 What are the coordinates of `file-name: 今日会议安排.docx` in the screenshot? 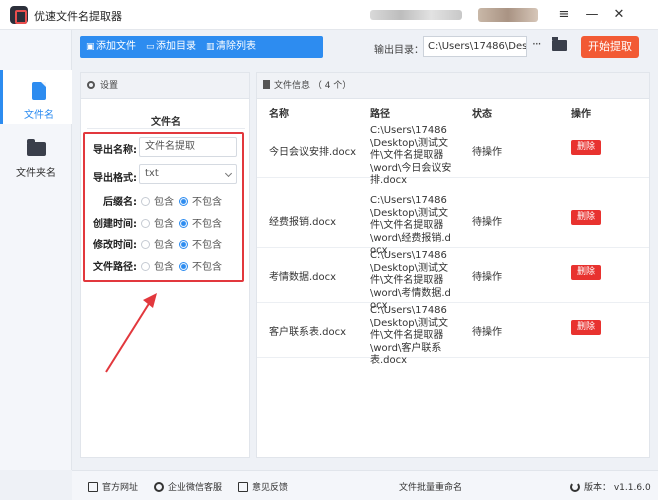 It's located at (313, 152).